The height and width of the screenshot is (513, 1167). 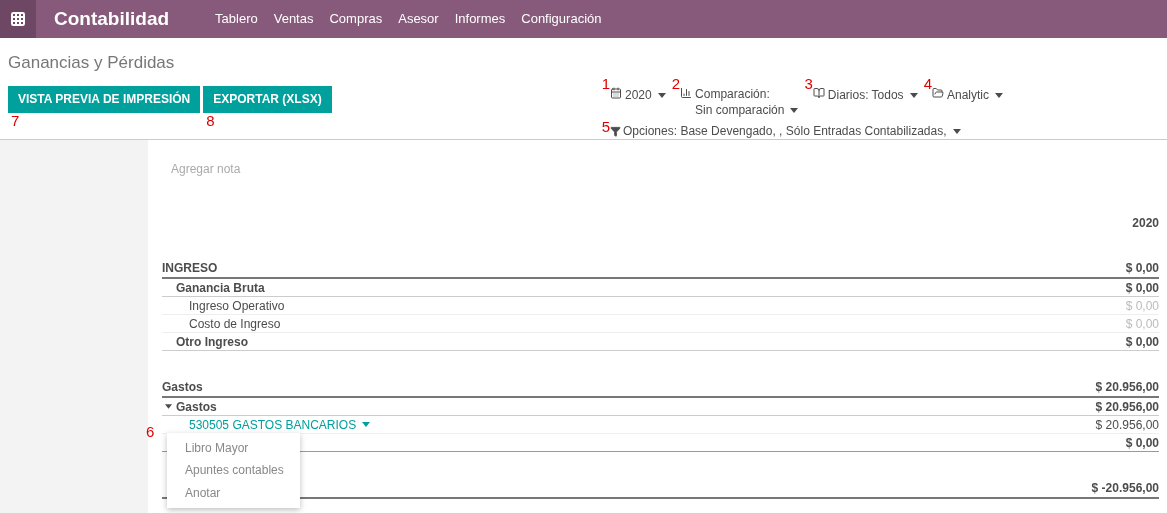 What do you see at coordinates (233, 492) in the screenshot?
I see `menu-option: Anotar` at bounding box center [233, 492].